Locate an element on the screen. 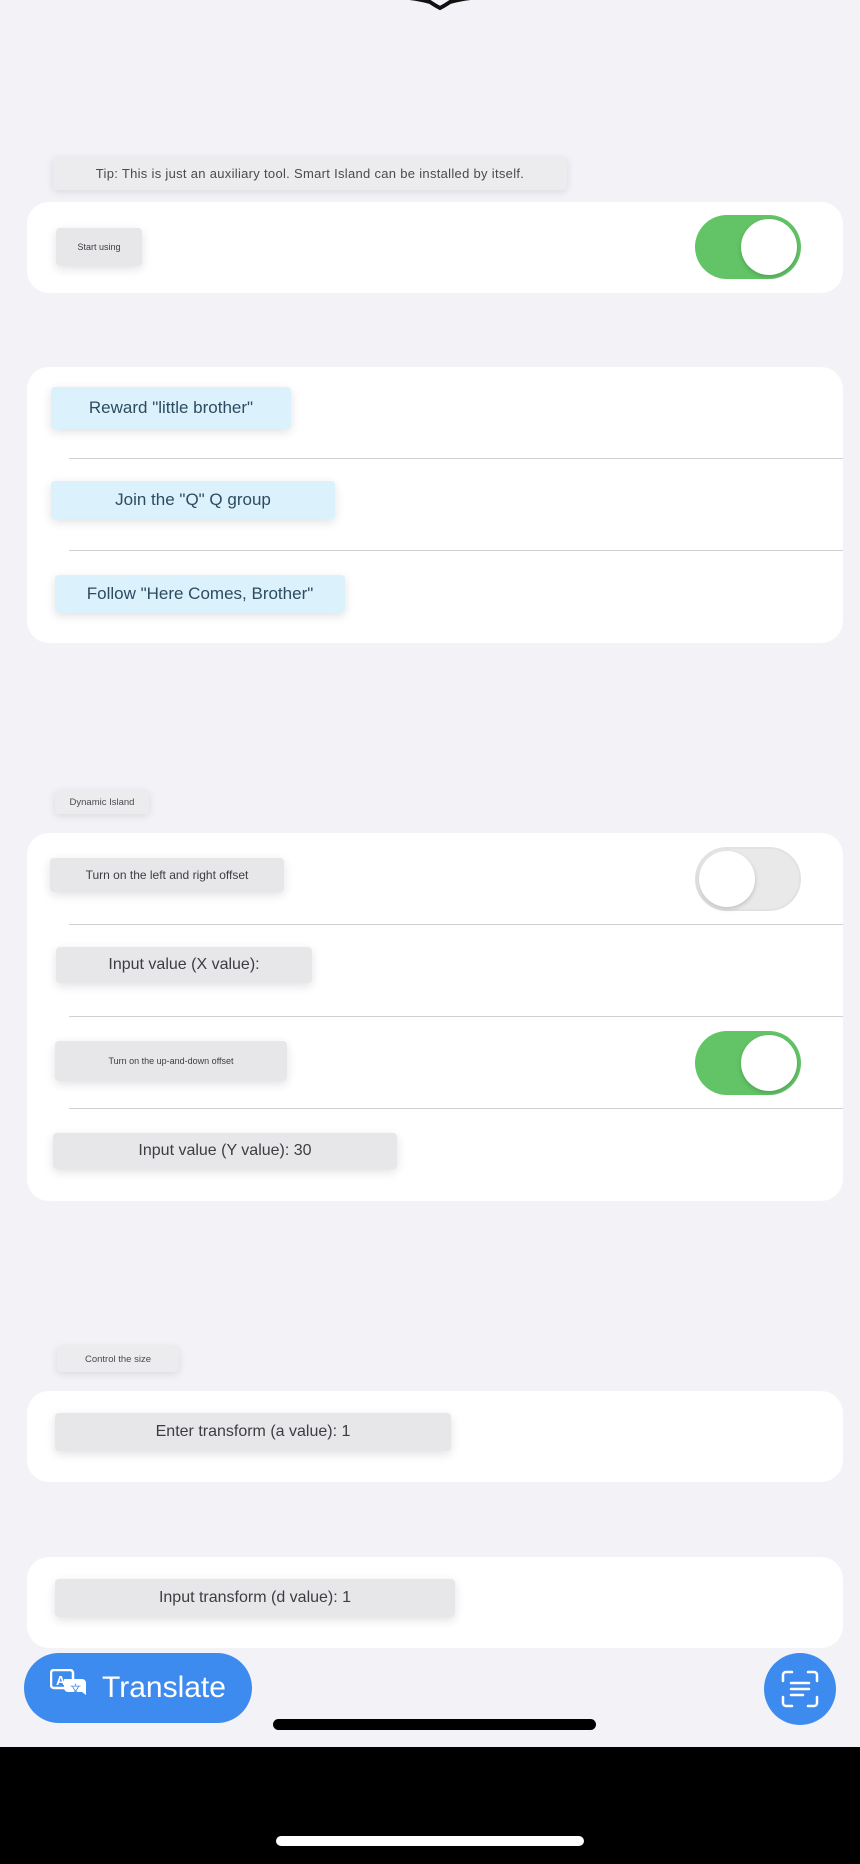 Image resolution: width=860 pixels, height=1864 pixels. lr-offset-toggle is located at coordinates (748, 879).